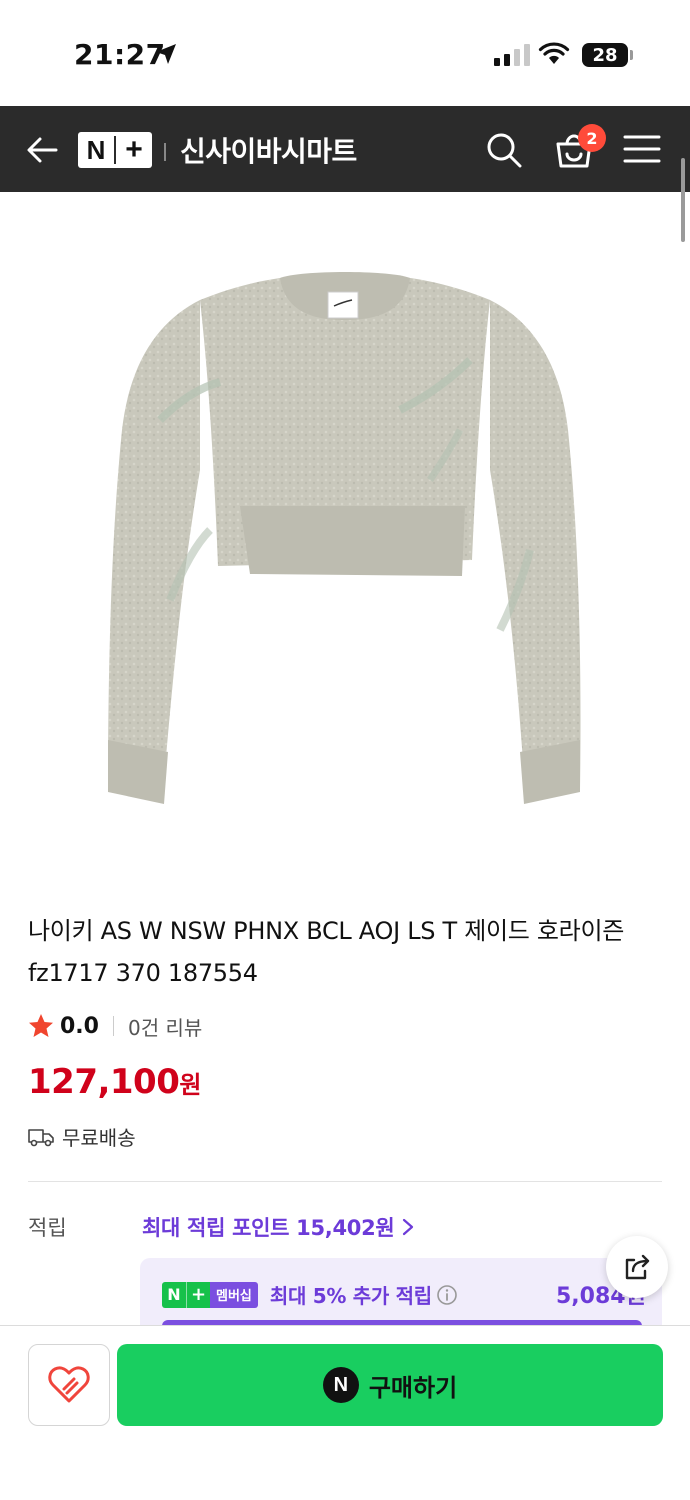  I want to click on price-unit: 원, so click(190, 1085).